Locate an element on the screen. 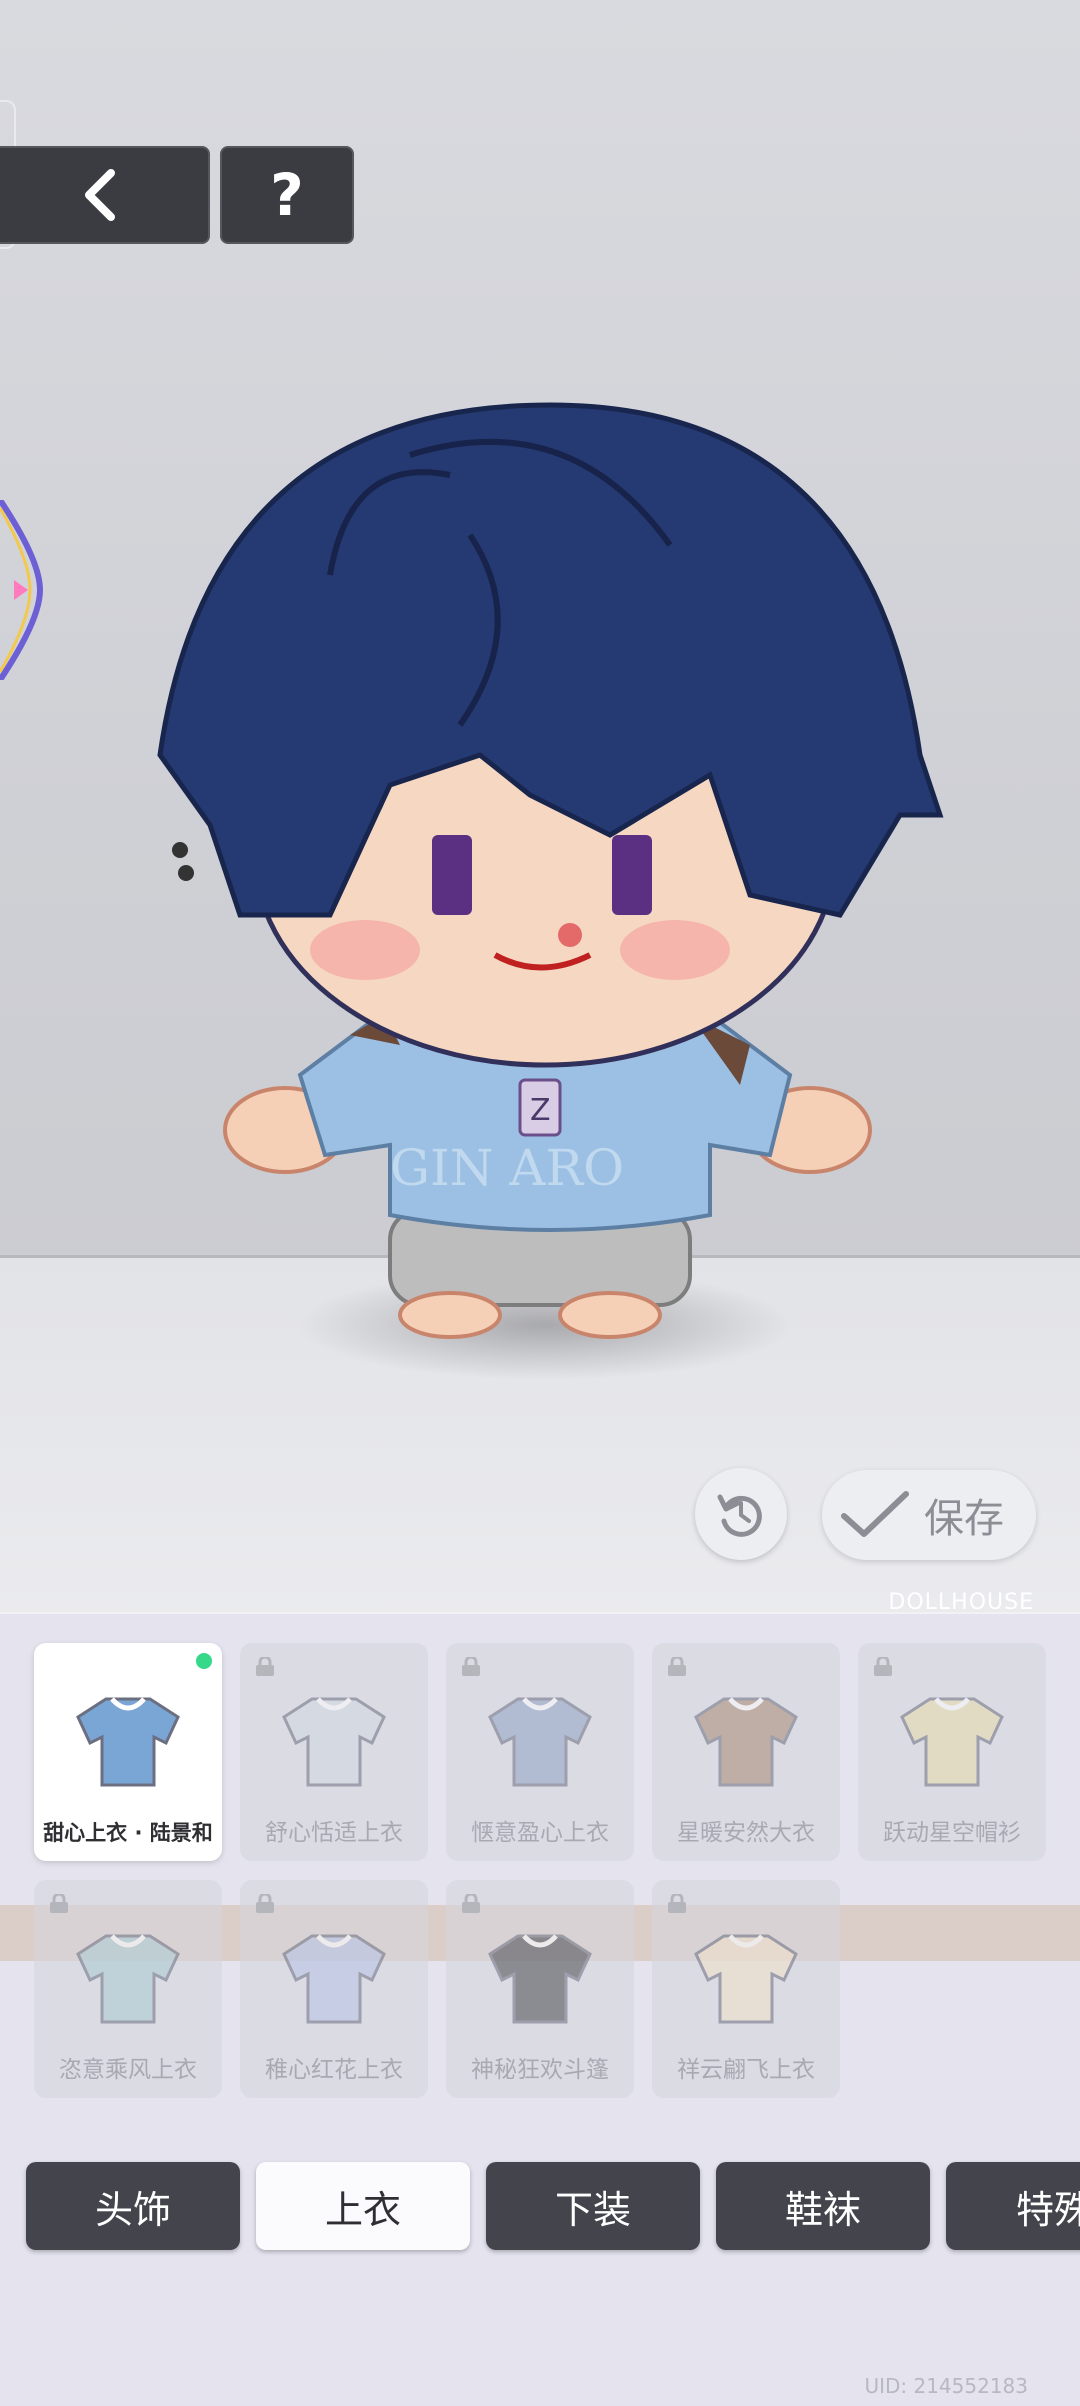 This screenshot has width=1080, height=2406. tab-shoes: 鞋袜 is located at coordinates (823, 2206).